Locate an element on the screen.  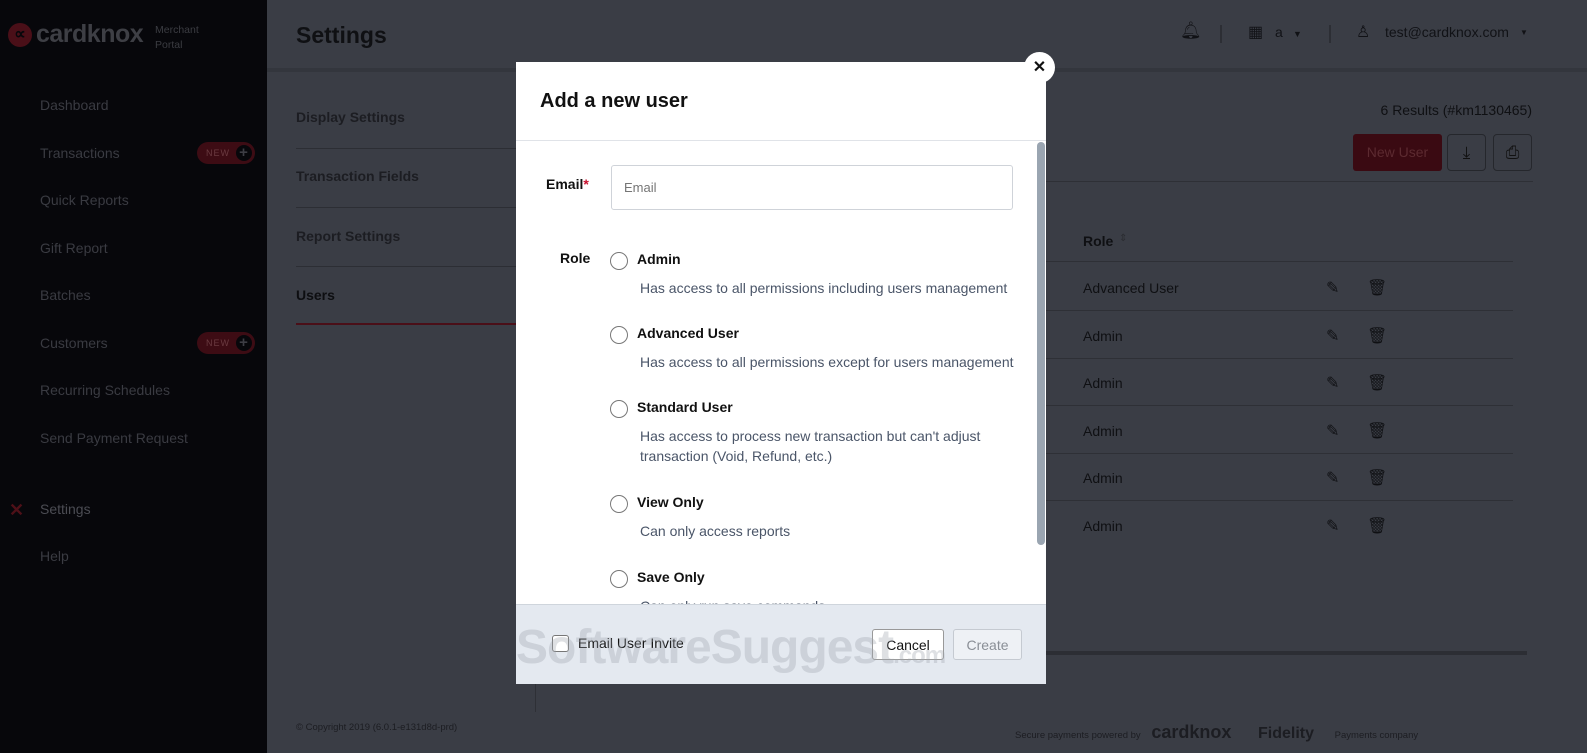
logo: ∝ cardknox is located at coordinates (76, 34).